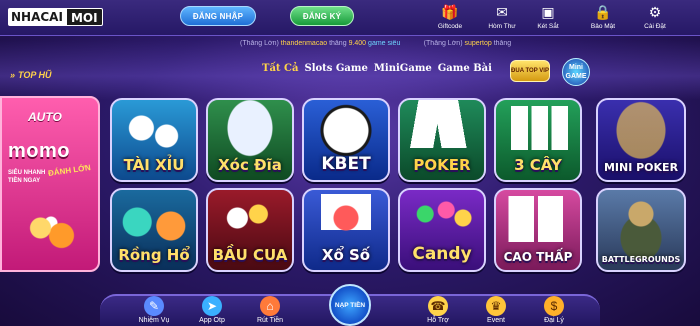  I want to click on gear-icon: ⚙, so click(655, 12).